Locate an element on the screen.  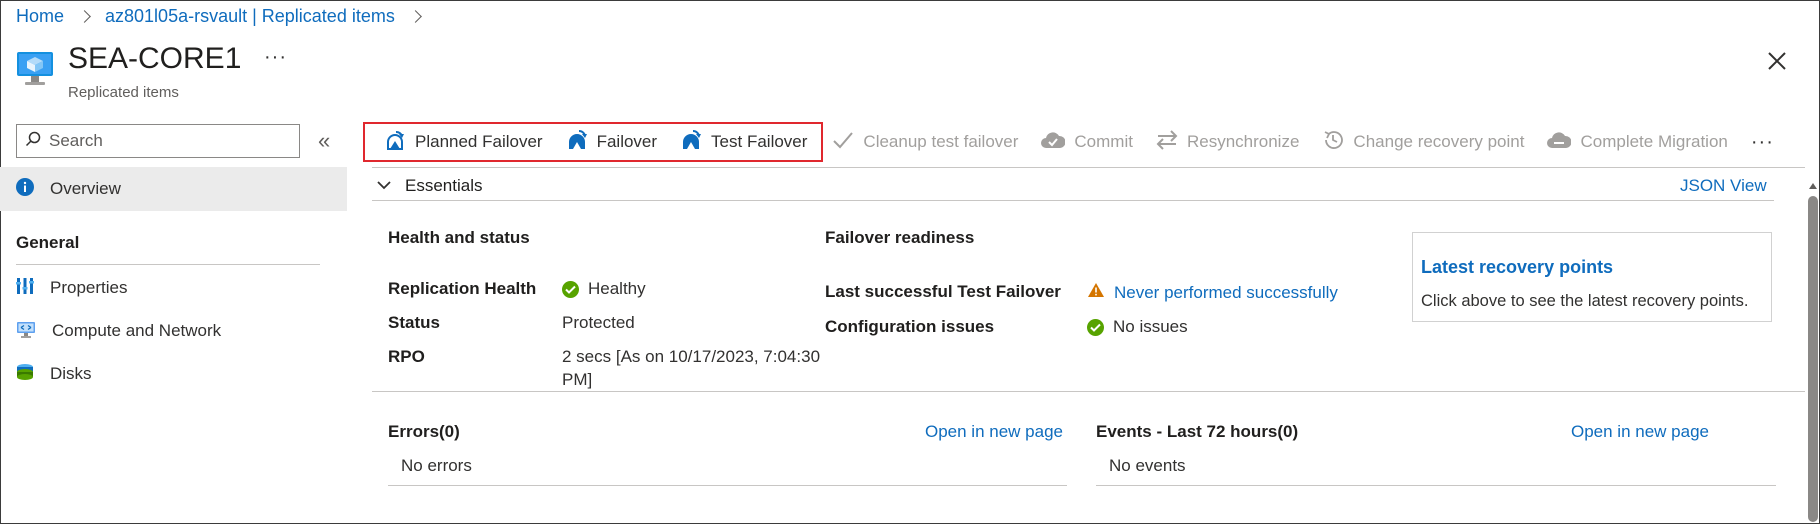
page-title: SEA-CORE1 is located at coordinates (155, 58).